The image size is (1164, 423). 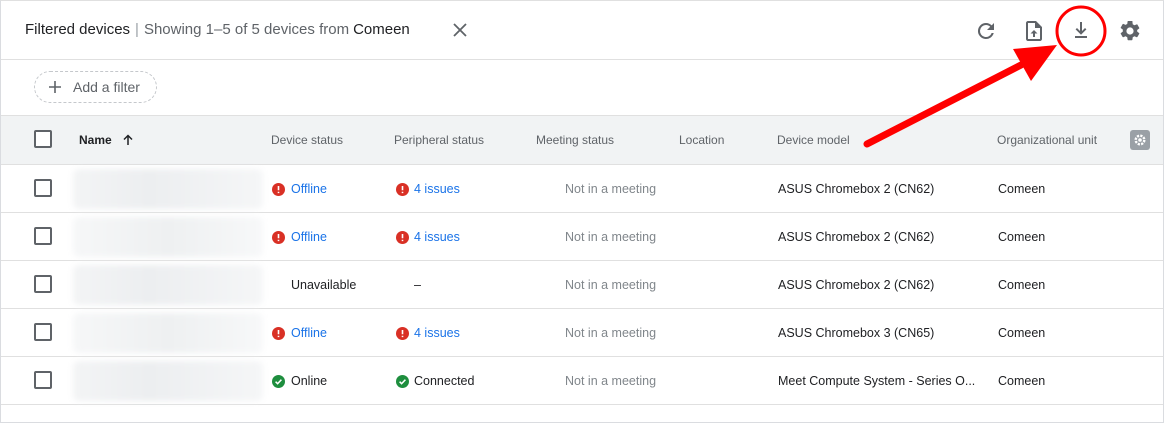 I want to click on plus-icon, so click(x=55, y=87).